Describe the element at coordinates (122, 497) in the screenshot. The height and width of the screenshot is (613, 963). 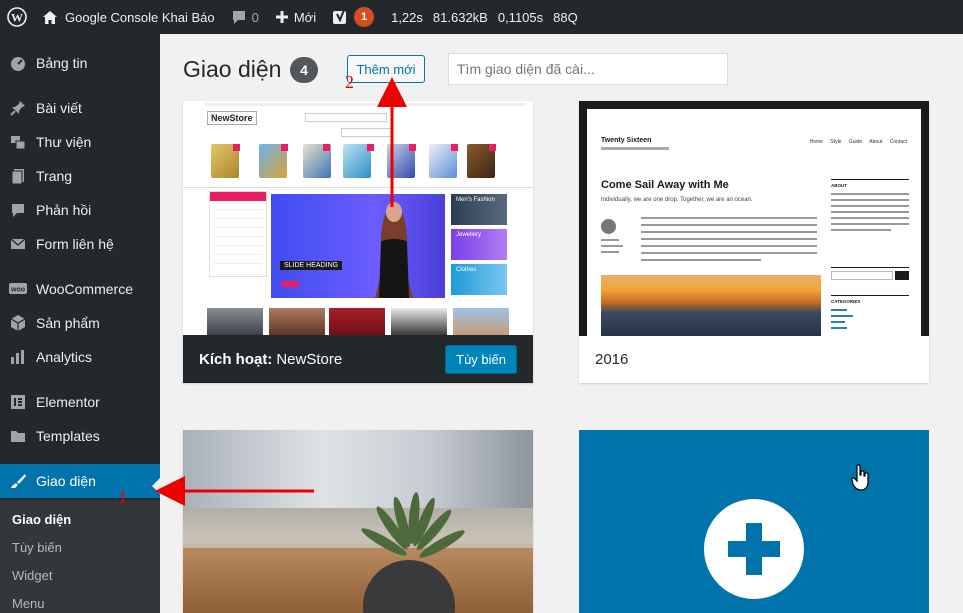
I see `annotation-number-1: 1` at that location.